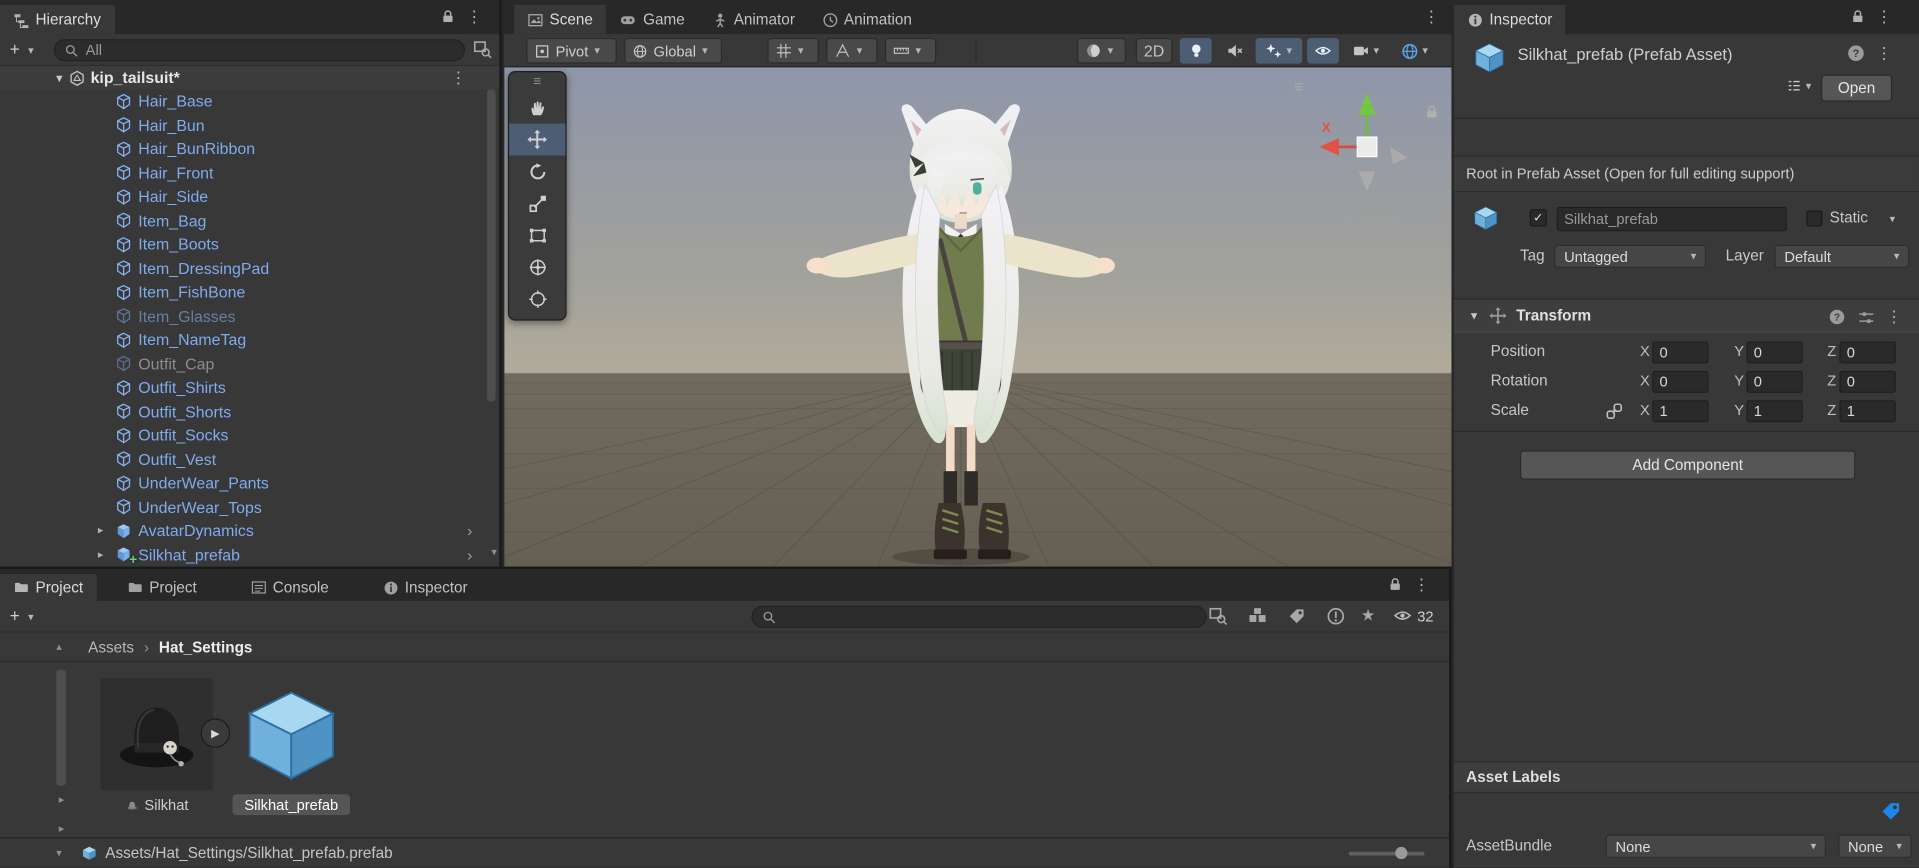 This screenshot has width=1919, height=868. Describe the element at coordinates (249, 483) in the screenshot. I see `hierarchy-item: + UnderWear_Pants` at that location.